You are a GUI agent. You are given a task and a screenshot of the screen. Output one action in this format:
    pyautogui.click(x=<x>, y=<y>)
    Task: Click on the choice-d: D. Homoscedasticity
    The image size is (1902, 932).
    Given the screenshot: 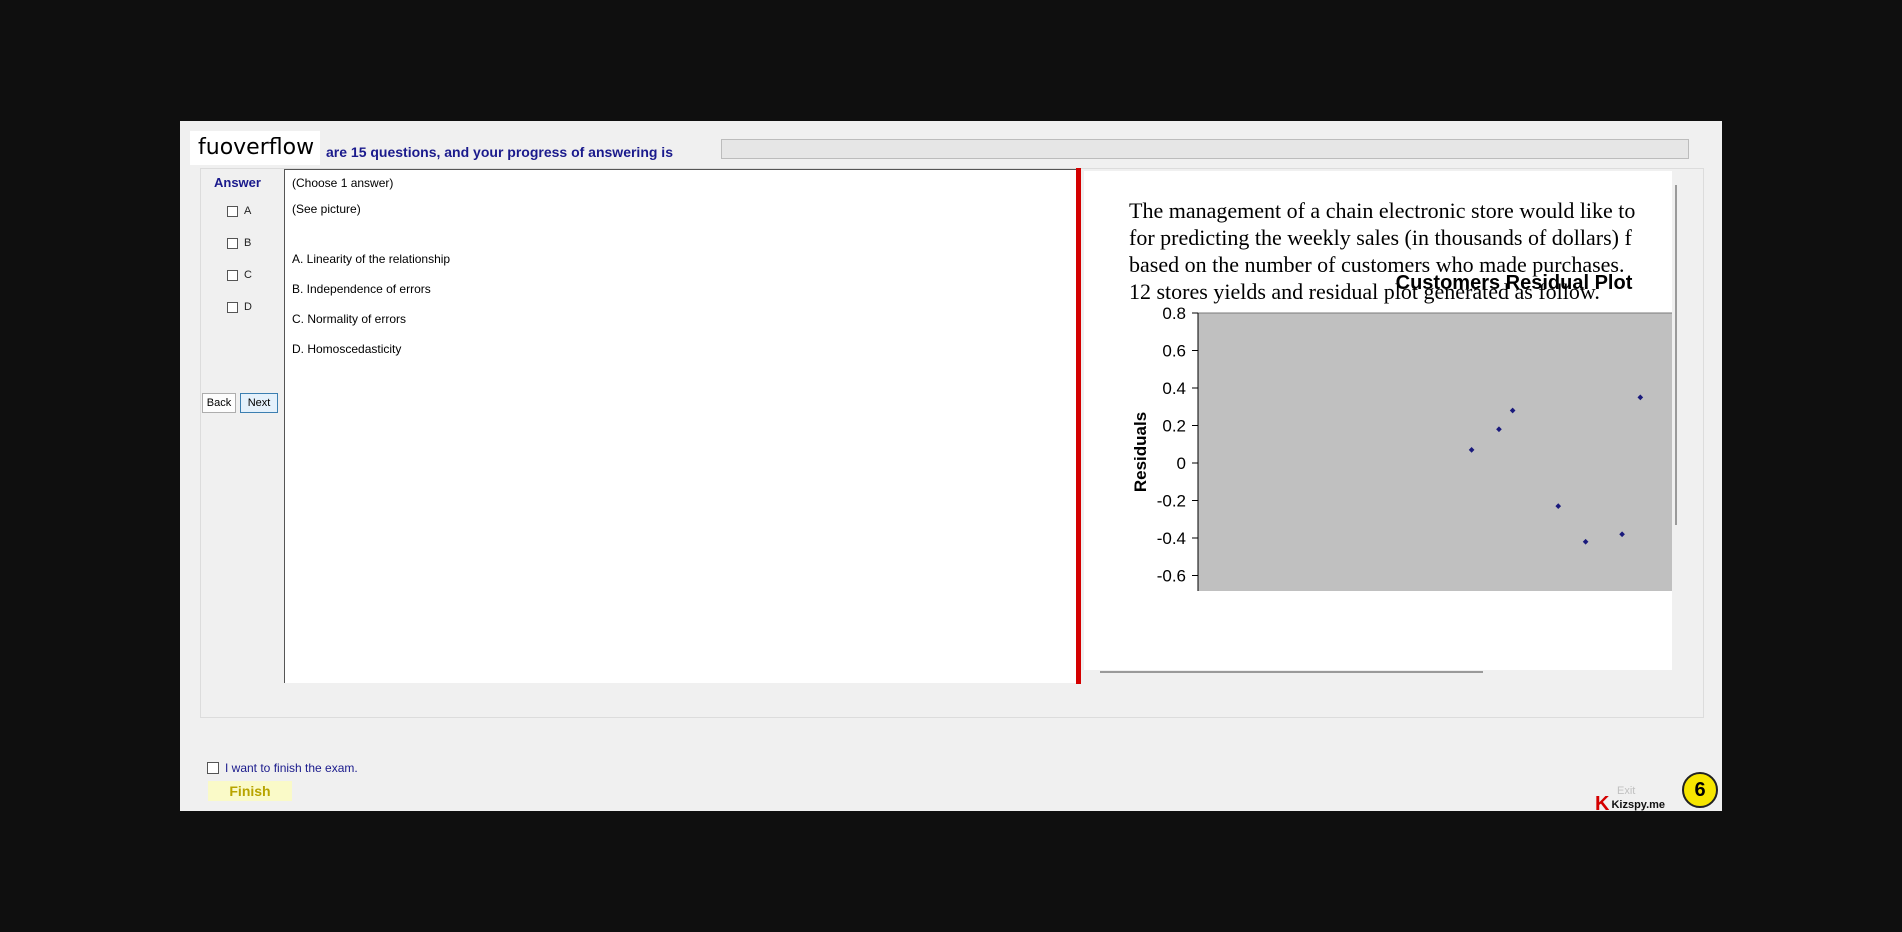 What is the action you would take?
    pyautogui.click(x=347, y=349)
    